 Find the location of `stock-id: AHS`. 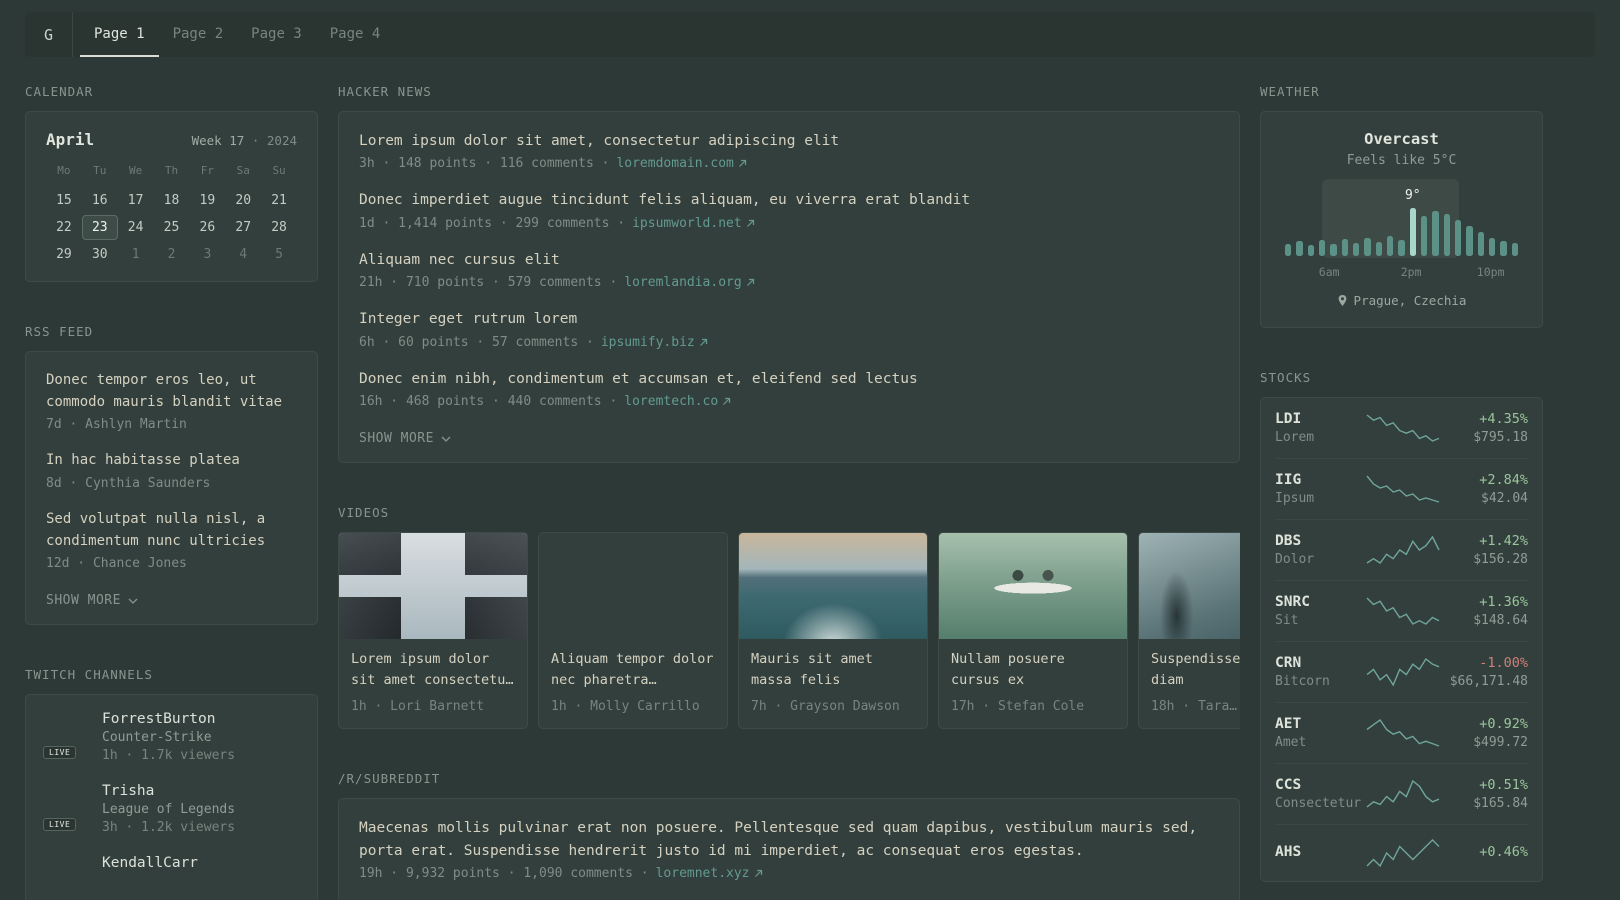

stock-id: AHS is located at coordinates (1319, 853).